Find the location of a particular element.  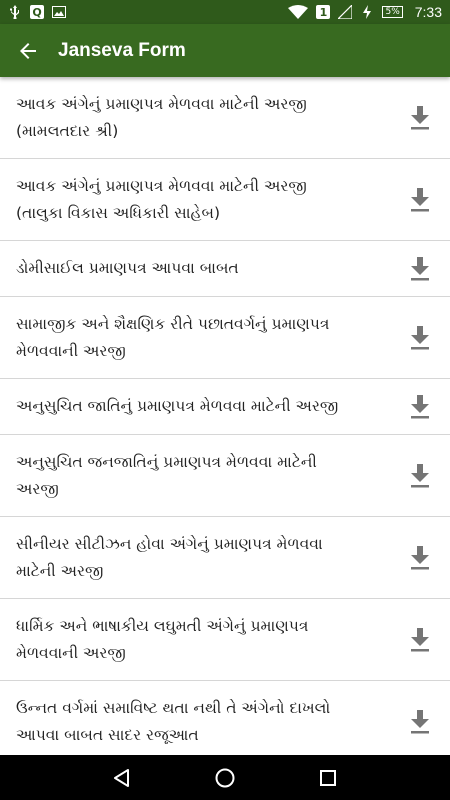

list-item: ડોમીસાઈલ પ્રમાણપત્ર આપવા બાબત is located at coordinates (225, 269).